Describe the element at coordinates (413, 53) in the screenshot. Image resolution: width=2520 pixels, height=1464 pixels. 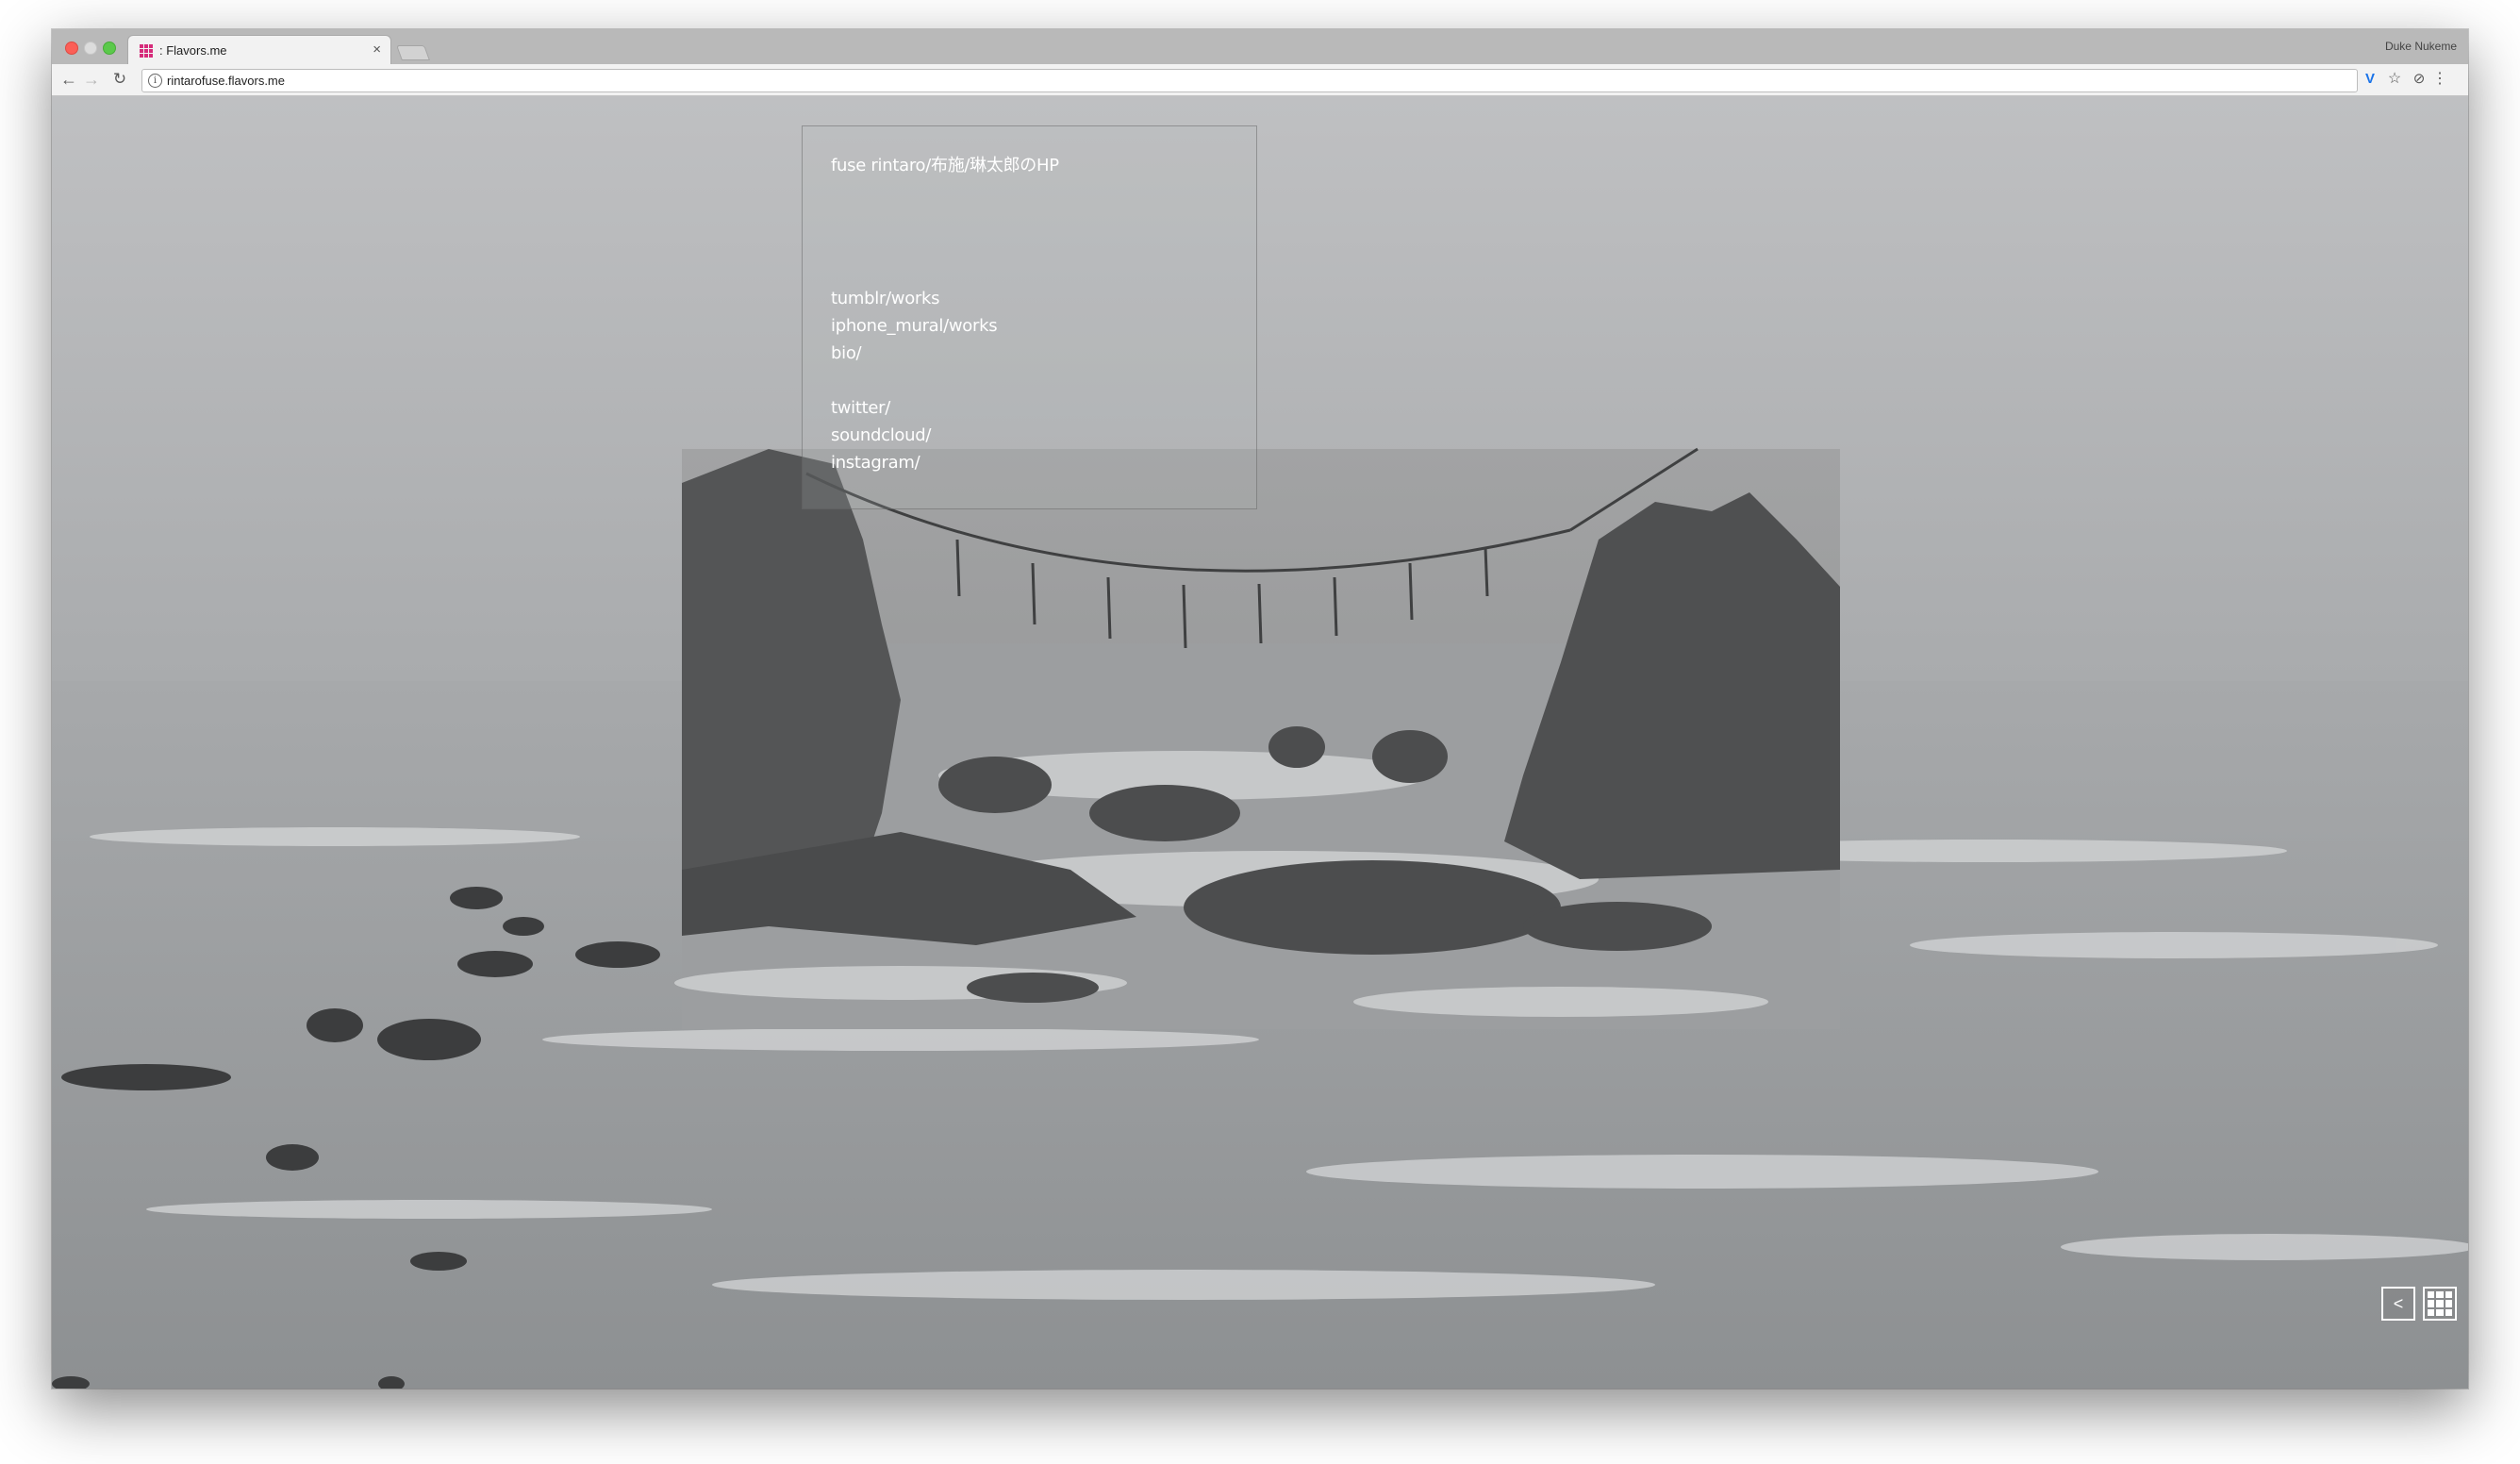
I see `new-tab-button` at that location.